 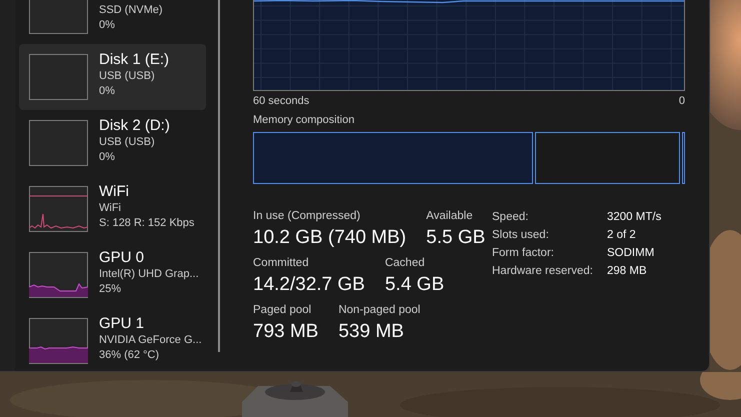 What do you see at coordinates (304, 120) in the screenshot?
I see `section-title: Memory composition` at bounding box center [304, 120].